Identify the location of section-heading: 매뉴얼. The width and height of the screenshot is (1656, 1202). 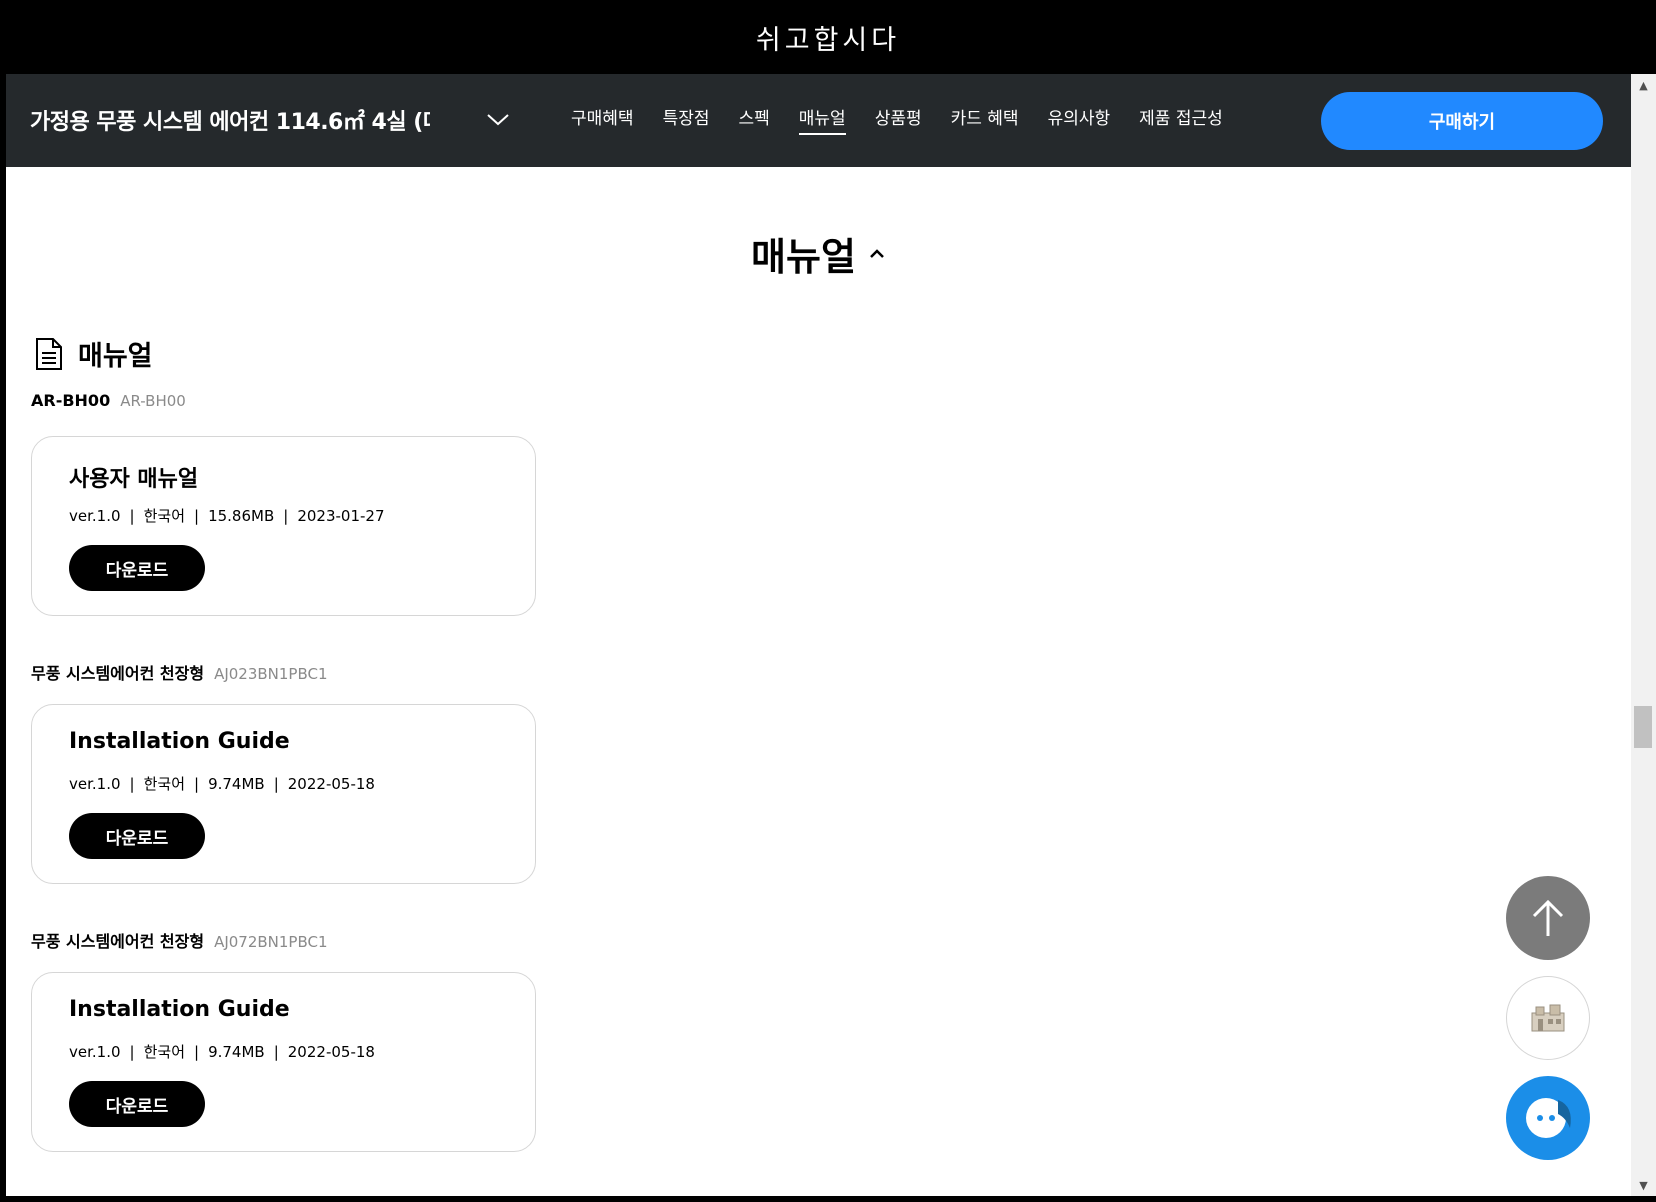
(818, 253).